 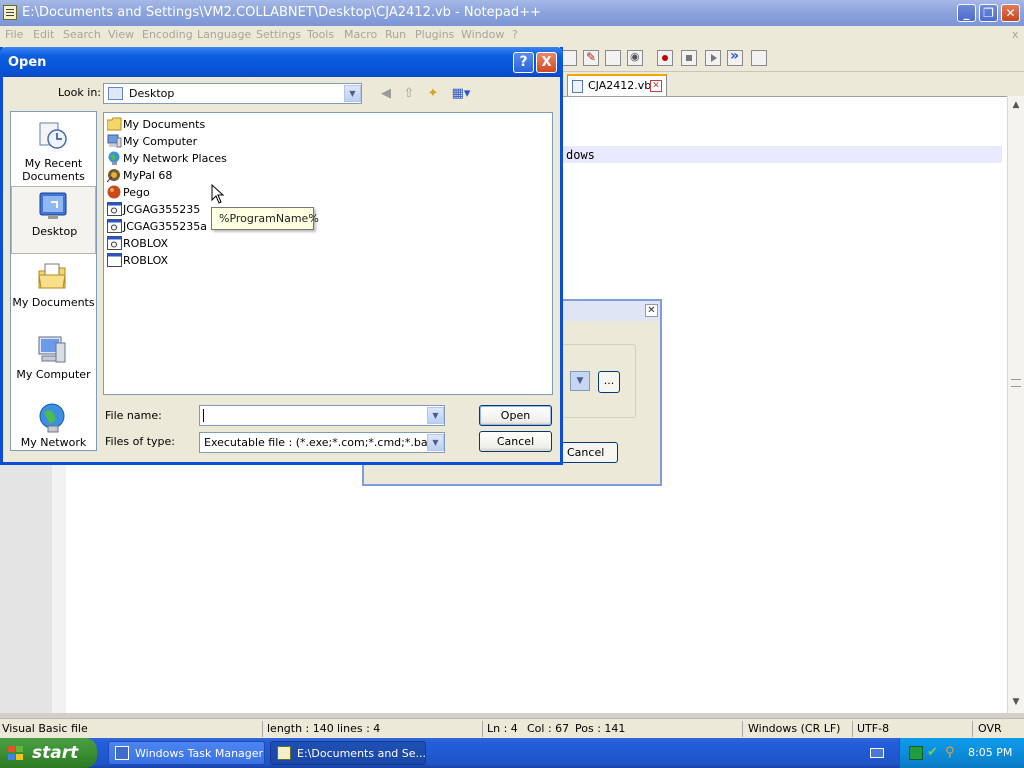 I want to click on vertical-scrollbar: ▲ ▼, so click(x=1015, y=404).